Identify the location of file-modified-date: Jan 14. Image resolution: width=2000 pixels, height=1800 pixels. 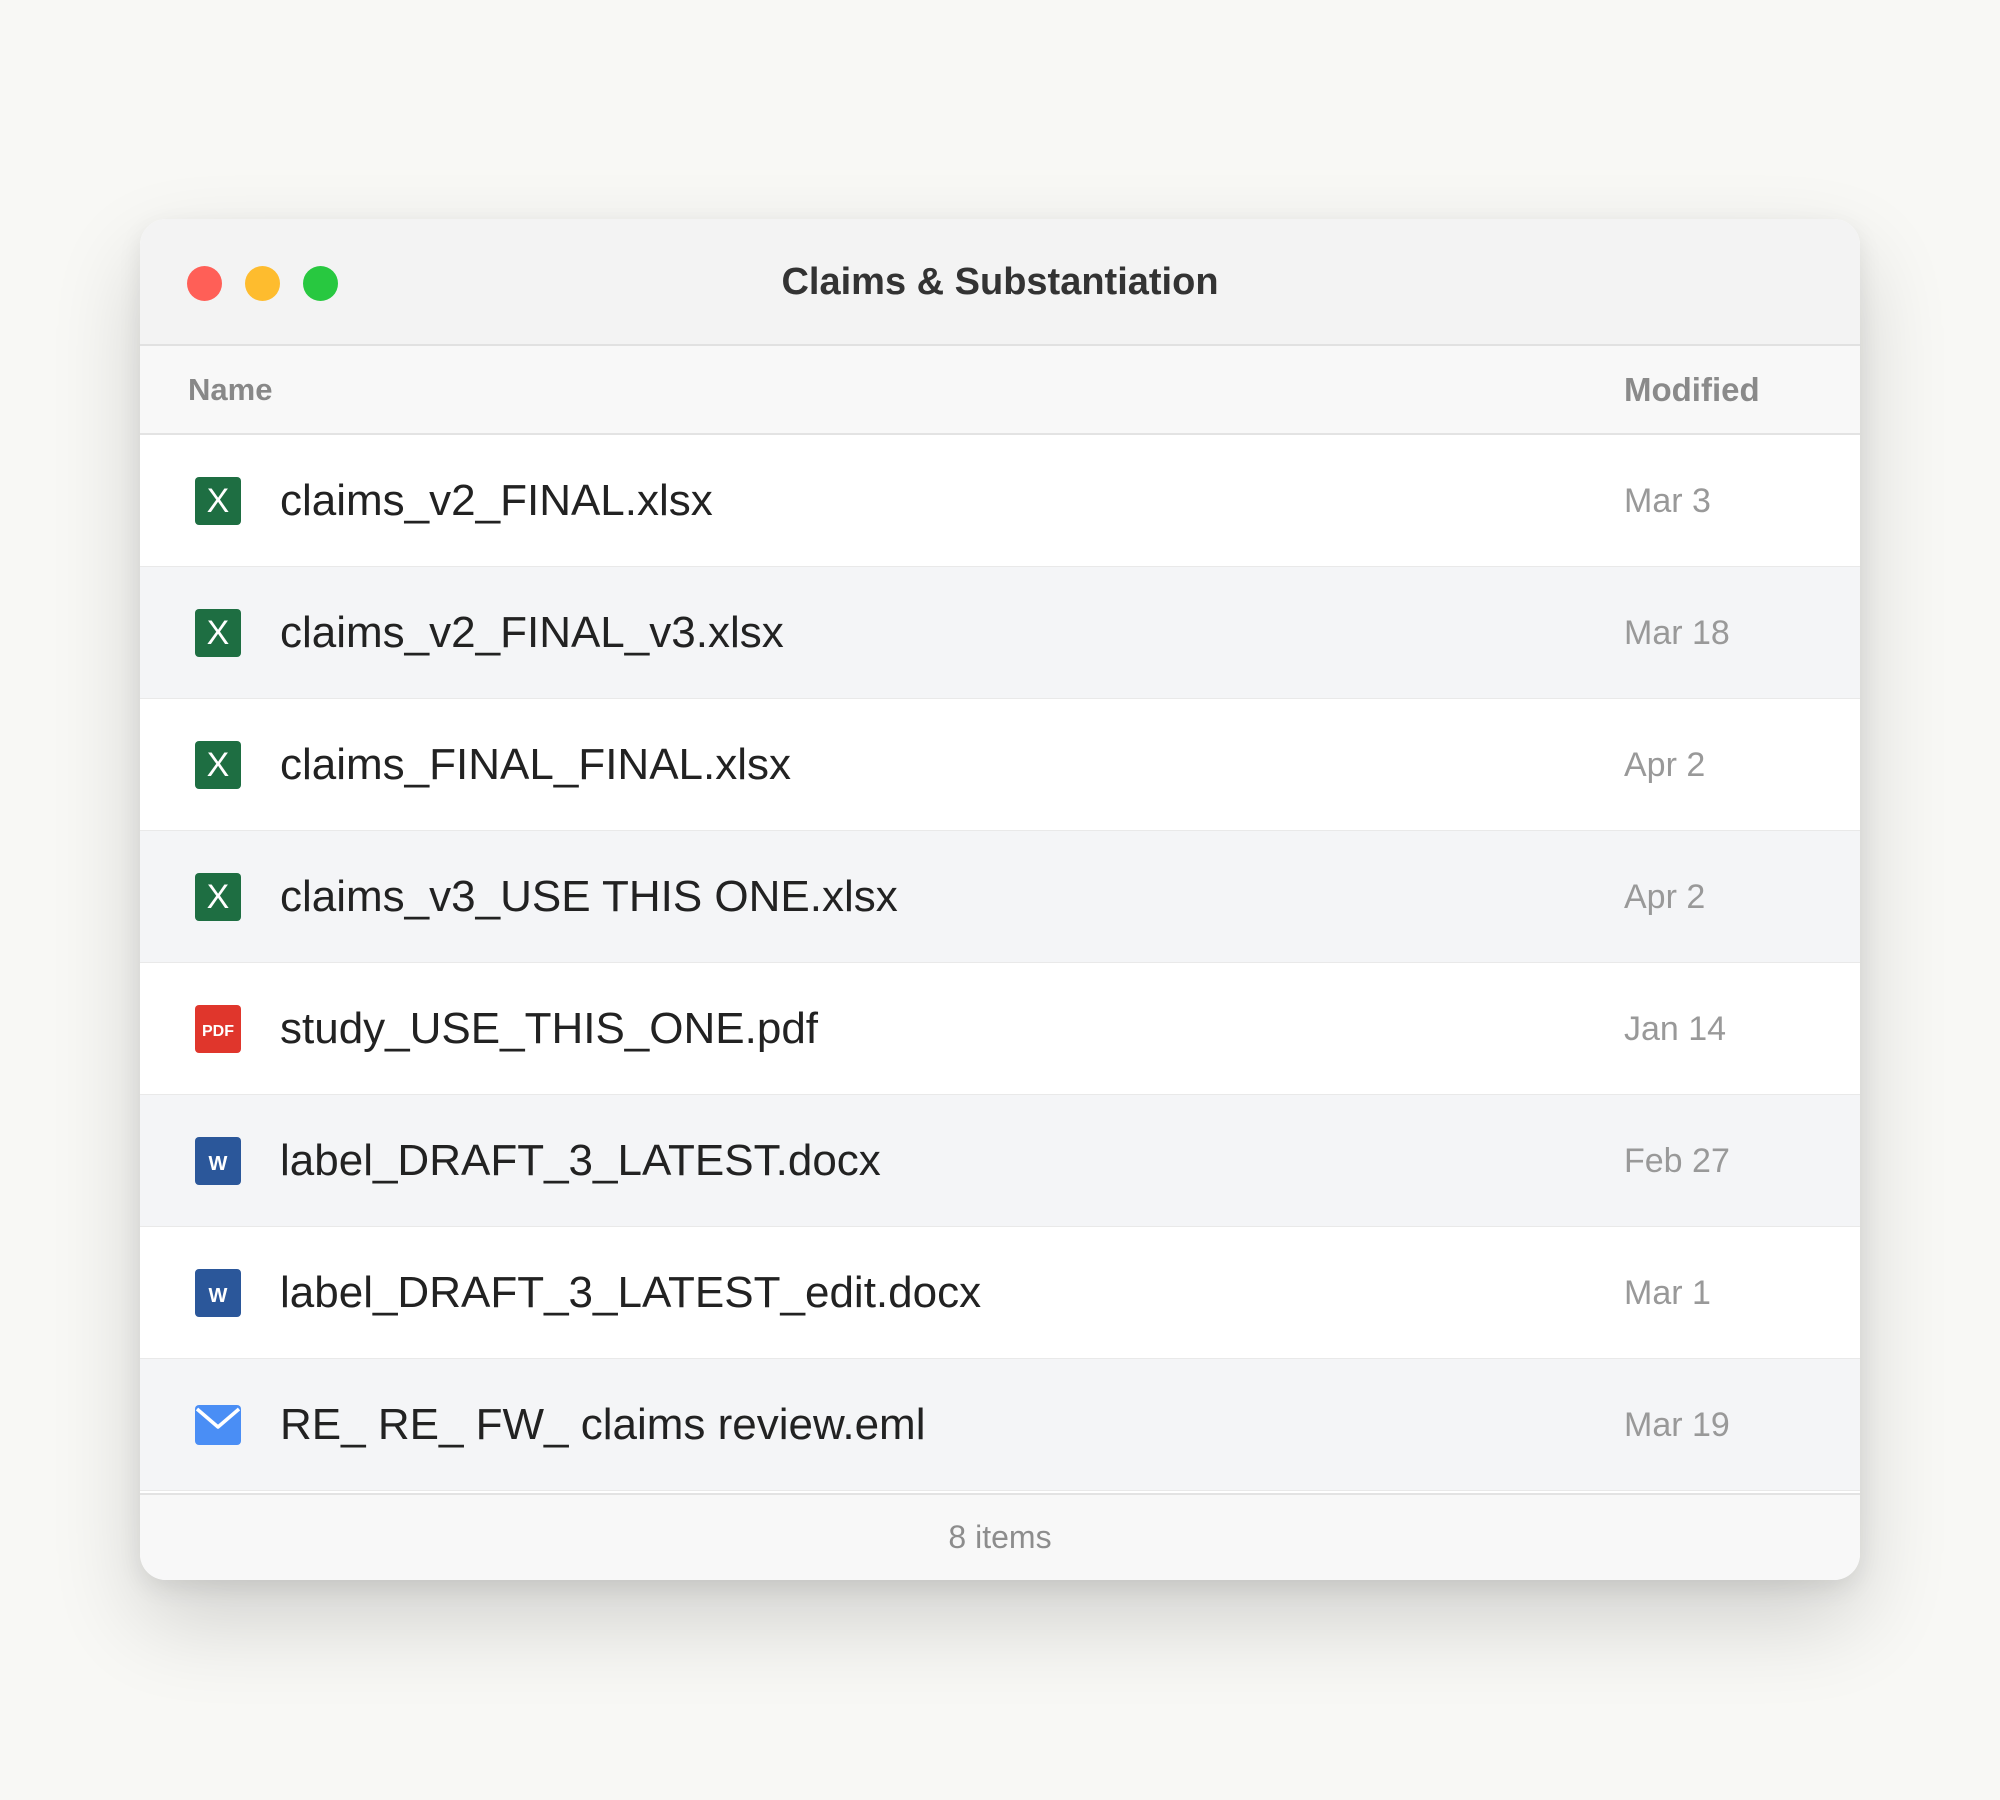
(1675, 1029).